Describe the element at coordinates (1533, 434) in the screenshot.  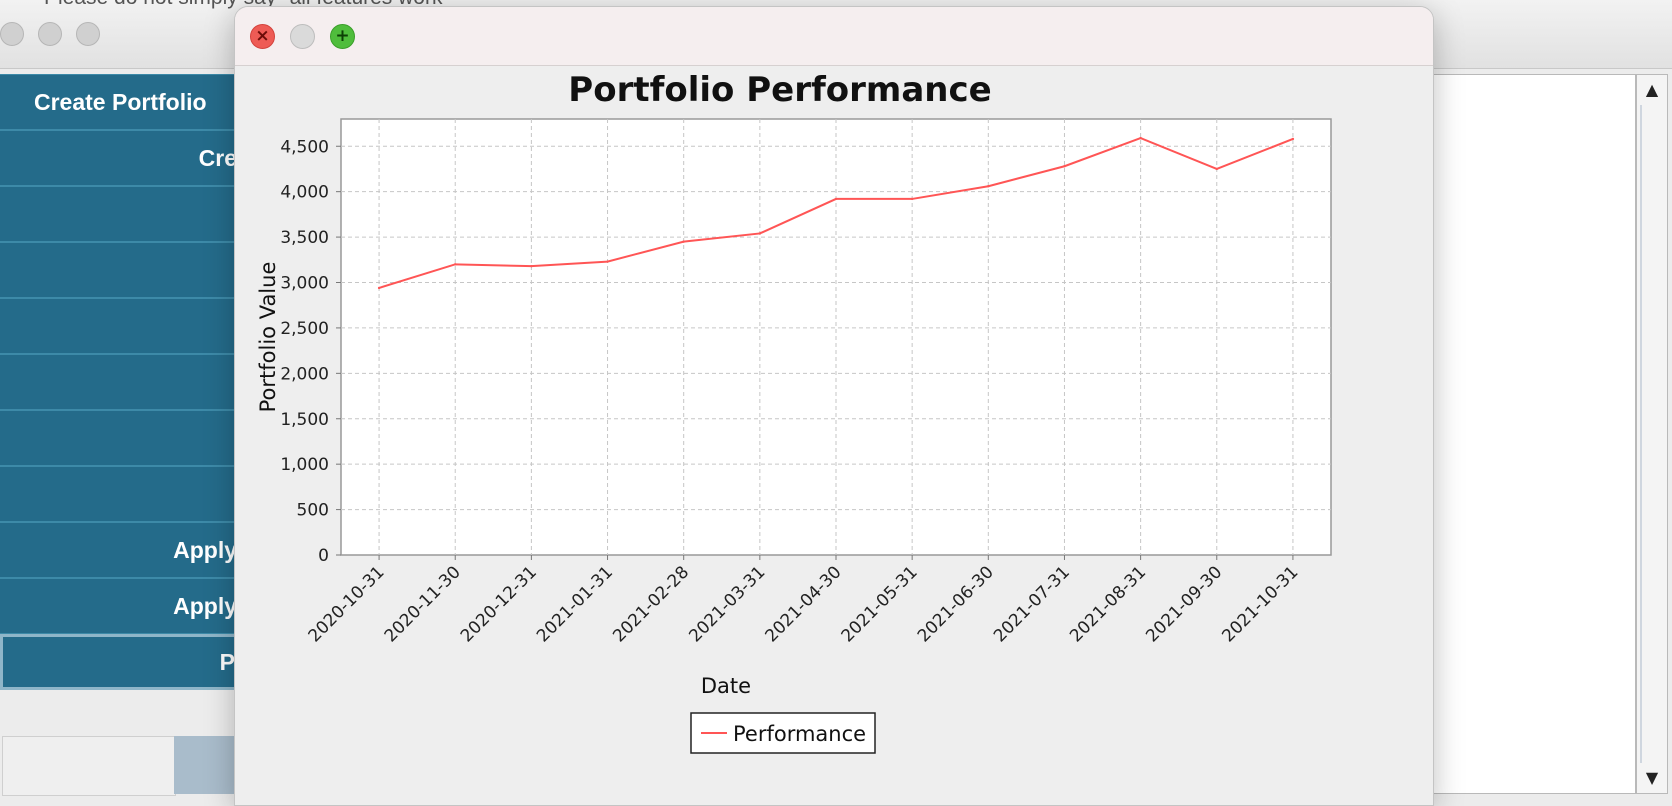
I see `main-output-area` at that location.